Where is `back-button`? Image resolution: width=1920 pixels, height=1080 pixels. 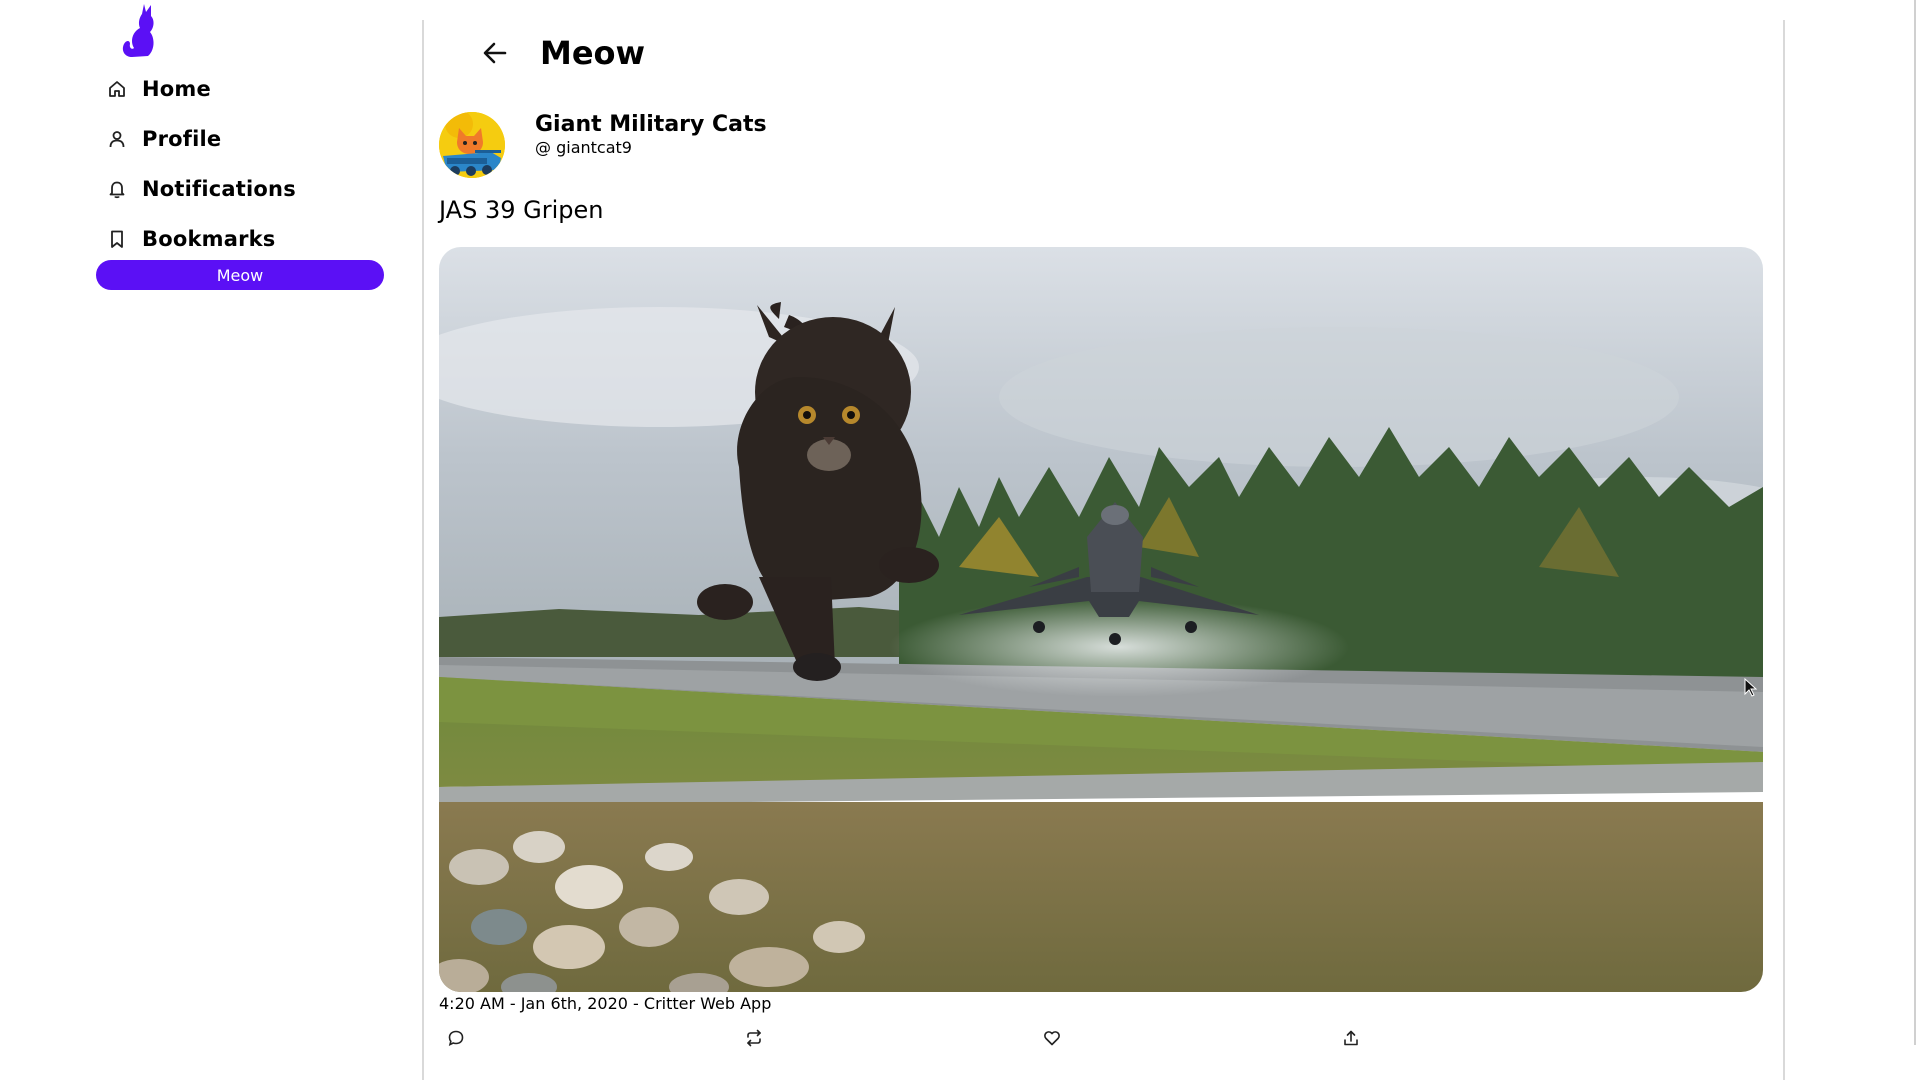
back-button is located at coordinates (495, 53).